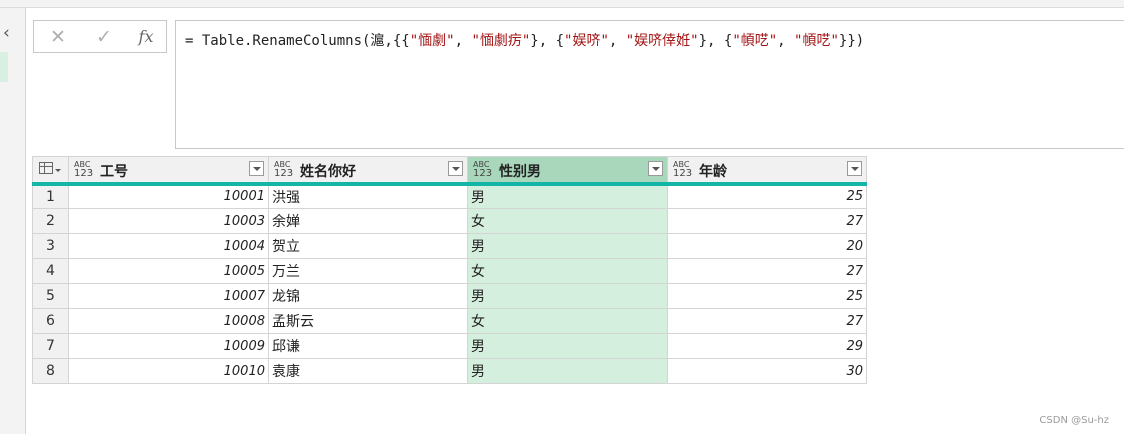  I want to click on queries-pane-collapsed: ‹, so click(13, 221).